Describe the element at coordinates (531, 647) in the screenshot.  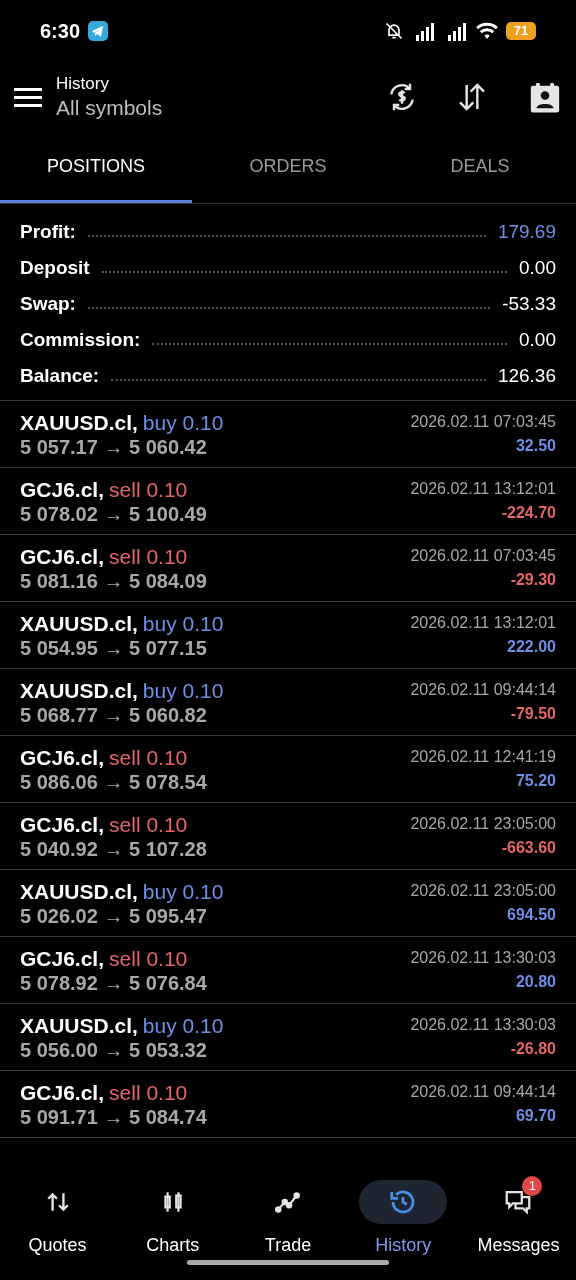
I see `profit-value: 222.00` at that location.